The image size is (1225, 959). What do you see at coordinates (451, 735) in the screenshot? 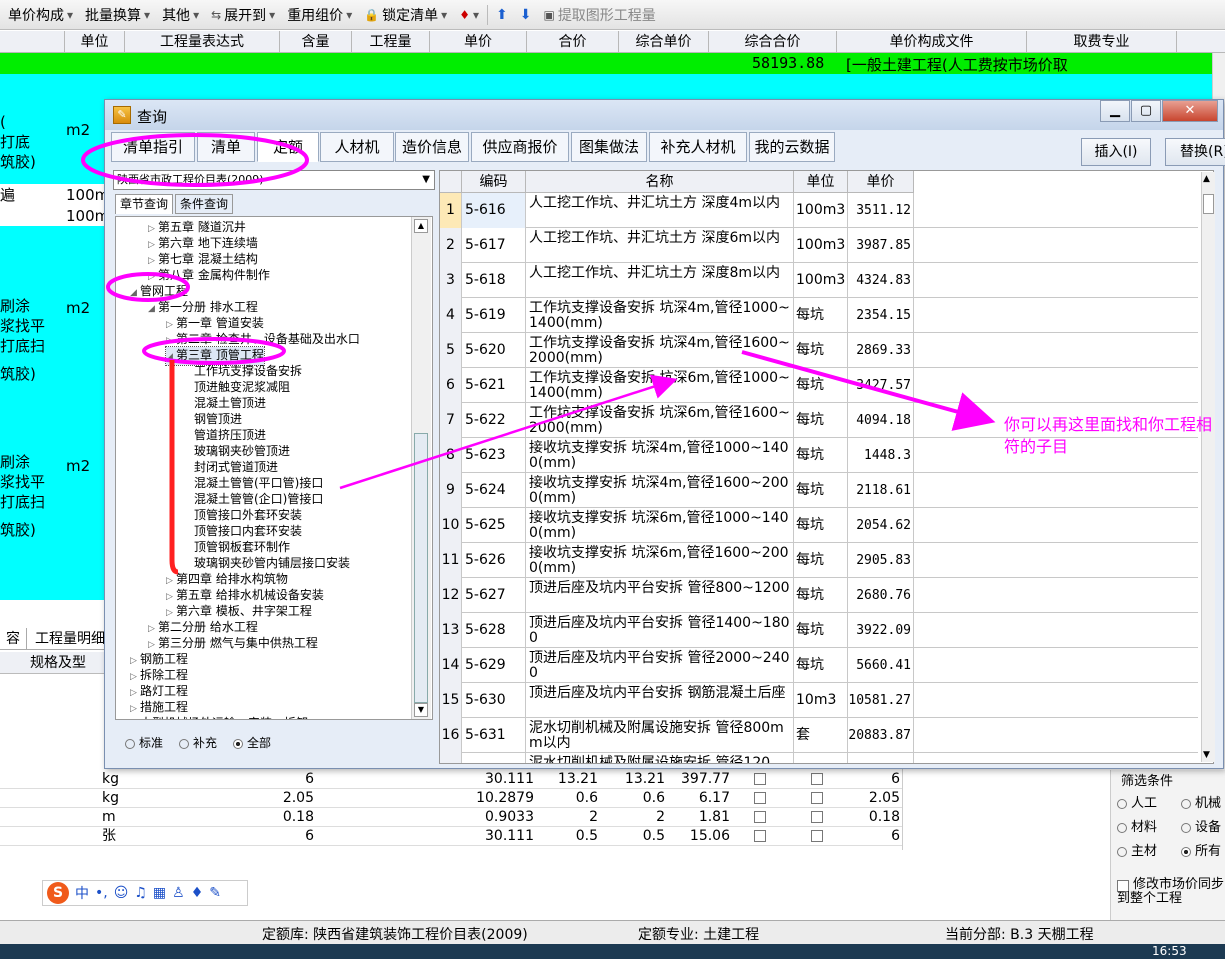
I see `row-number: 16` at bounding box center [451, 735].